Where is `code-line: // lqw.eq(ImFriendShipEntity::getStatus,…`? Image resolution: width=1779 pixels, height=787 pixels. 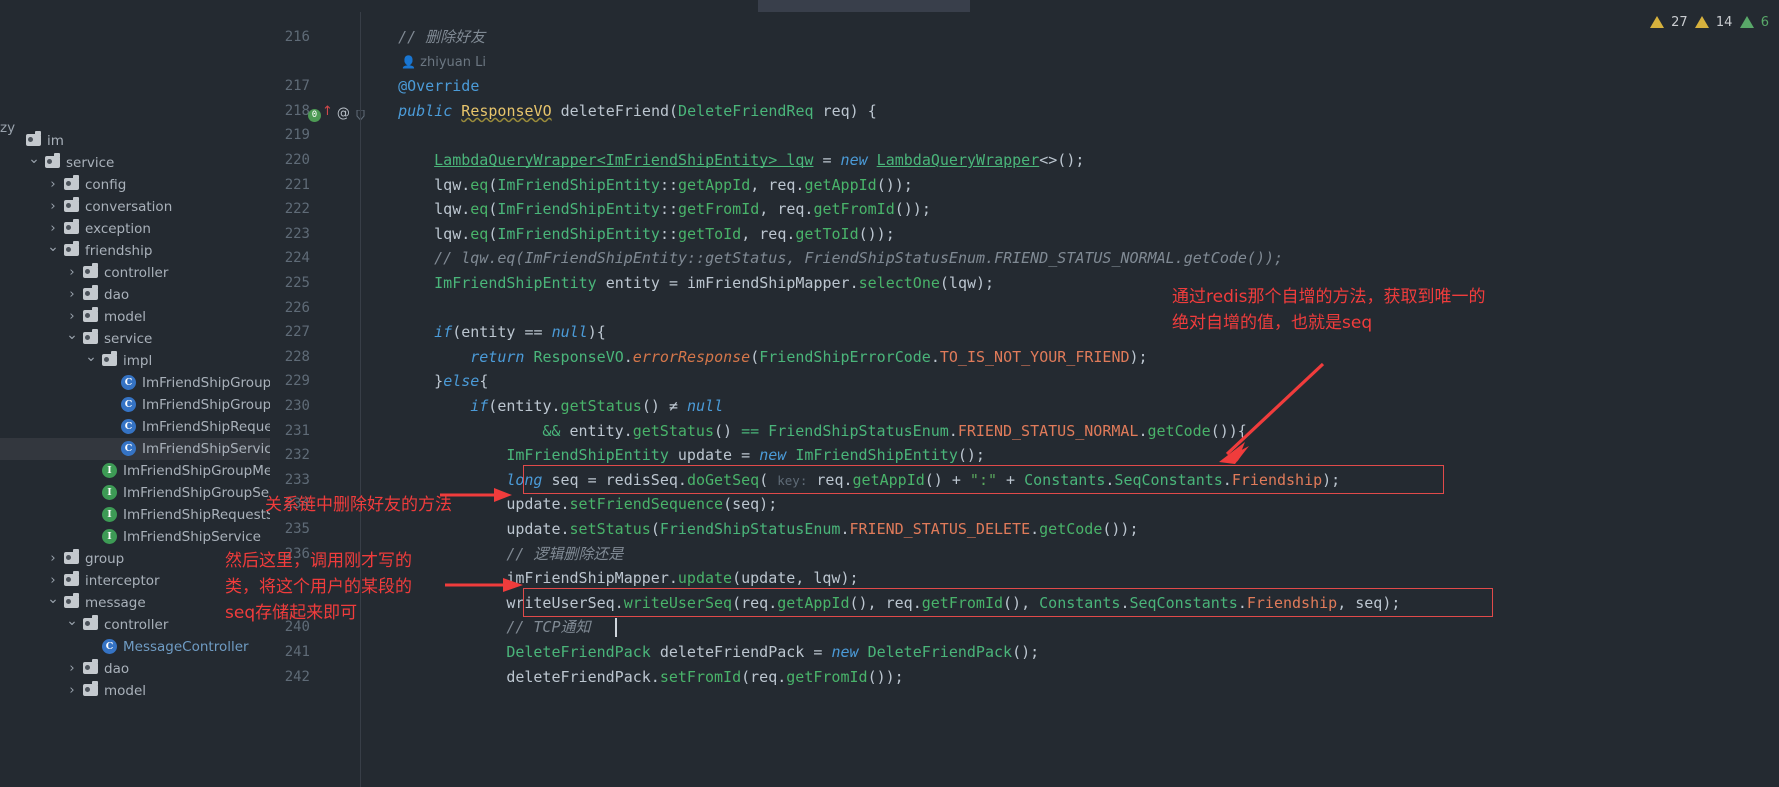 code-line: // lqw.eq(ImFriendShipEntity::getStatus,… is located at coordinates (858, 258).